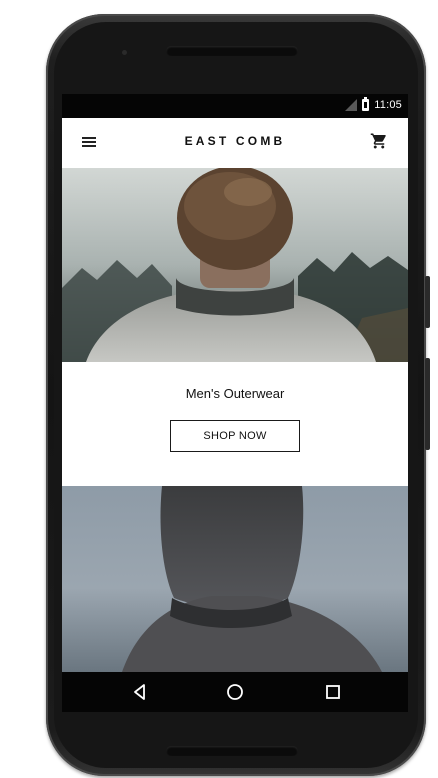 The width and height of the screenshot is (438, 778). What do you see at coordinates (427, 404) in the screenshot?
I see `volume-button` at bounding box center [427, 404].